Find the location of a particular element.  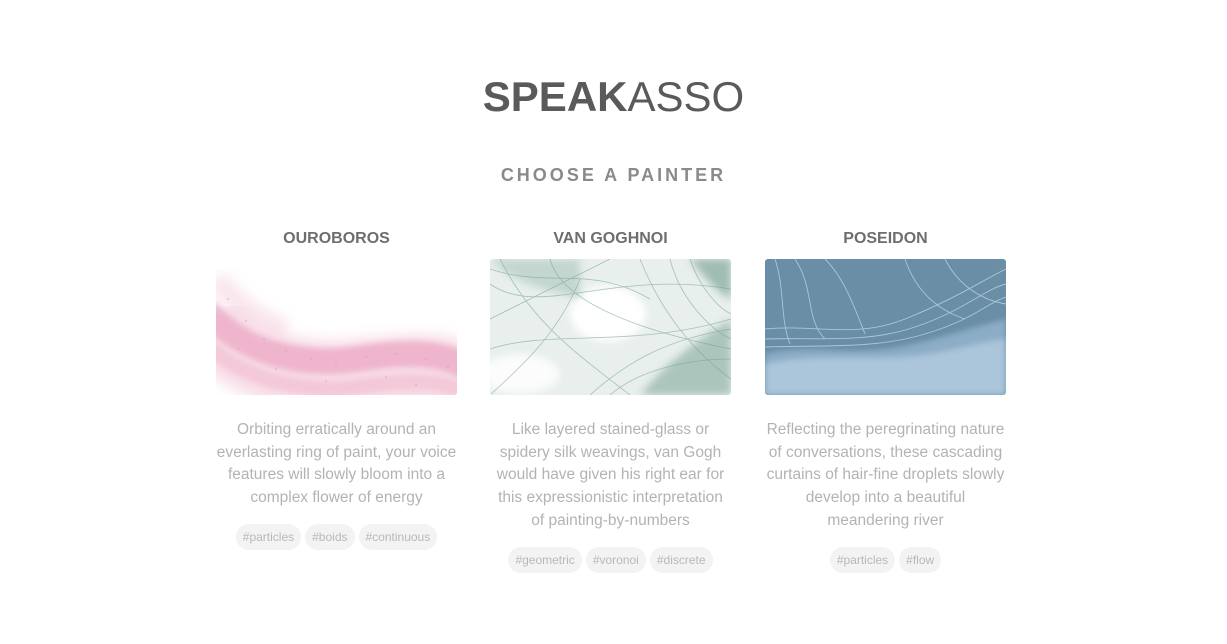

painter-tags: #geometric #voronoi #discrete is located at coordinates (610, 559).